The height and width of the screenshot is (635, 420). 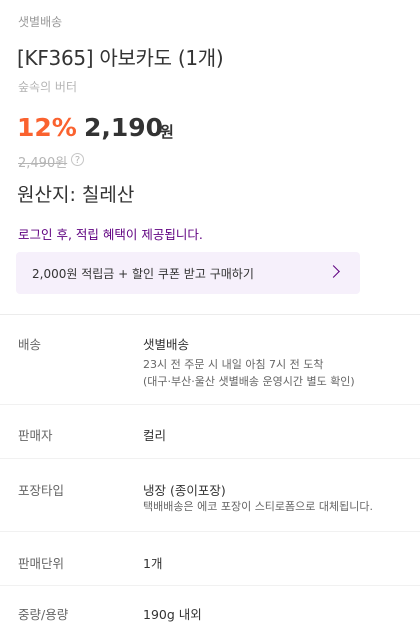 I want to click on detail-desc: (대구·부산·울산 샛별배송 운영시간 별도 확인), so click(x=249, y=381).